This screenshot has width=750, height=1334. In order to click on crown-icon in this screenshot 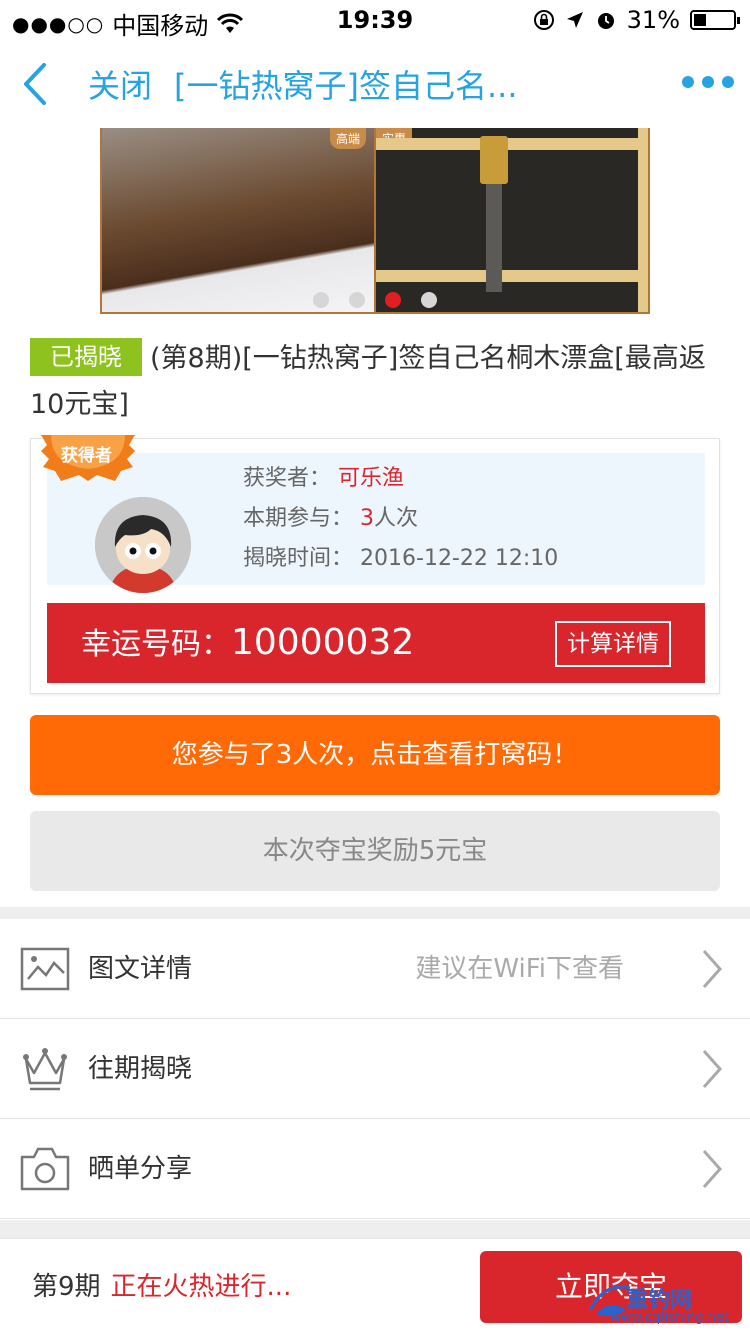, I will do `click(45, 1069)`.